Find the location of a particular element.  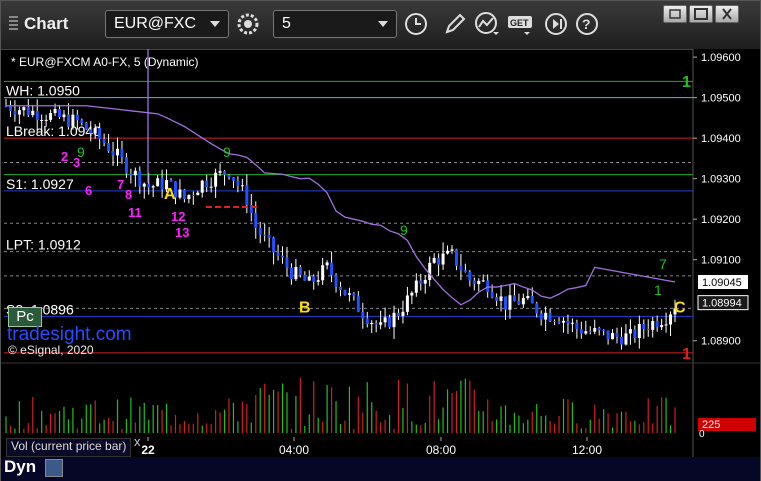

symbol-dropdown-icon is located at coordinates (215, 24).